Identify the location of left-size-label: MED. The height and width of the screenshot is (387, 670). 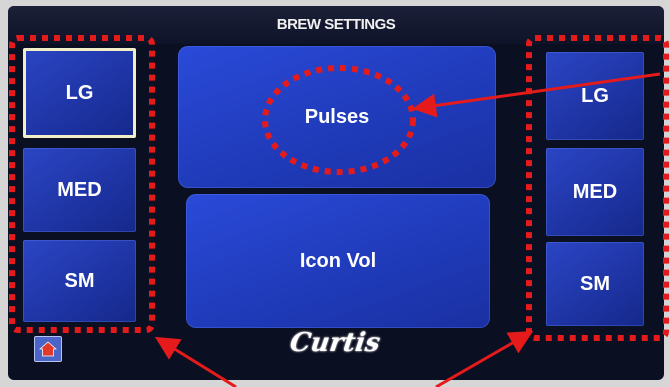
(79, 189).